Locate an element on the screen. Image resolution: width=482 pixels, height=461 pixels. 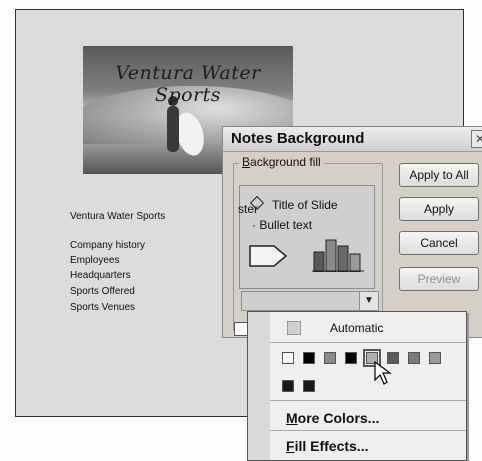
close-icon: ✕ is located at coordinates (476, 139).